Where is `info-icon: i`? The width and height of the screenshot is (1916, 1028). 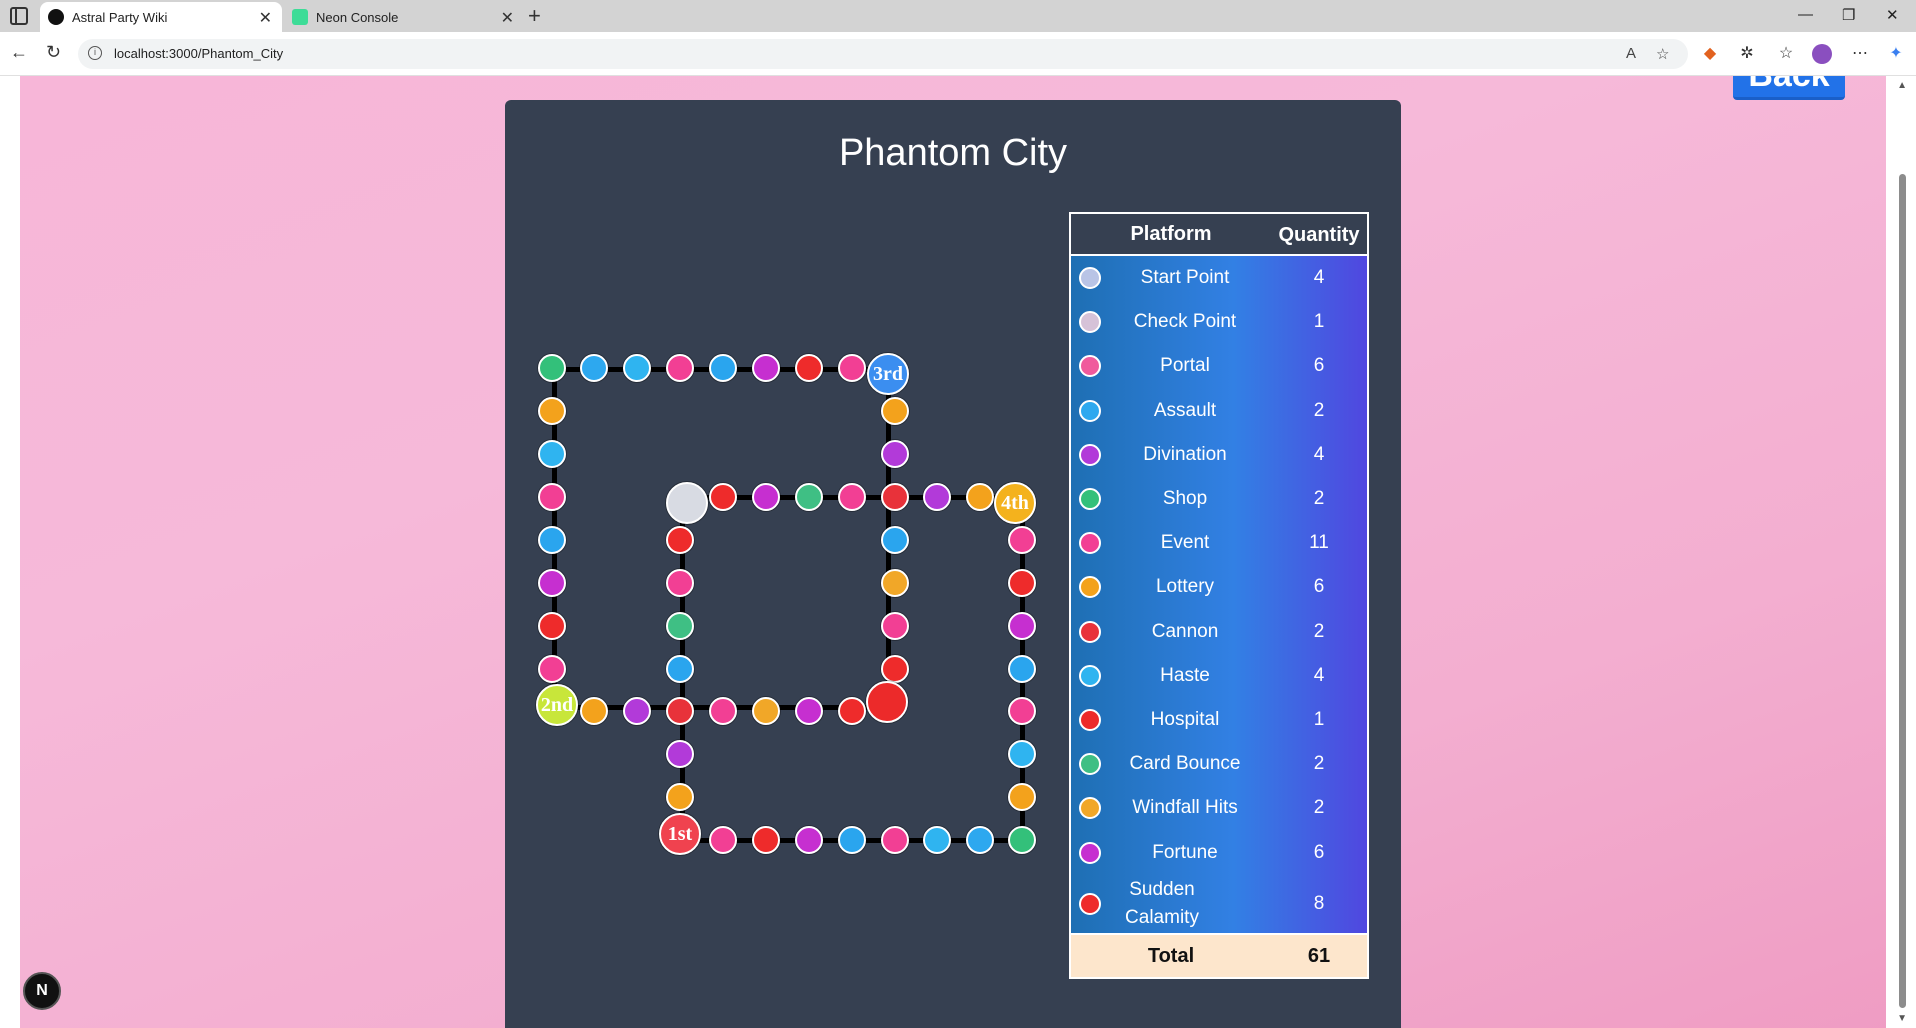 info-icon: i is located at coordinates (95, 53).